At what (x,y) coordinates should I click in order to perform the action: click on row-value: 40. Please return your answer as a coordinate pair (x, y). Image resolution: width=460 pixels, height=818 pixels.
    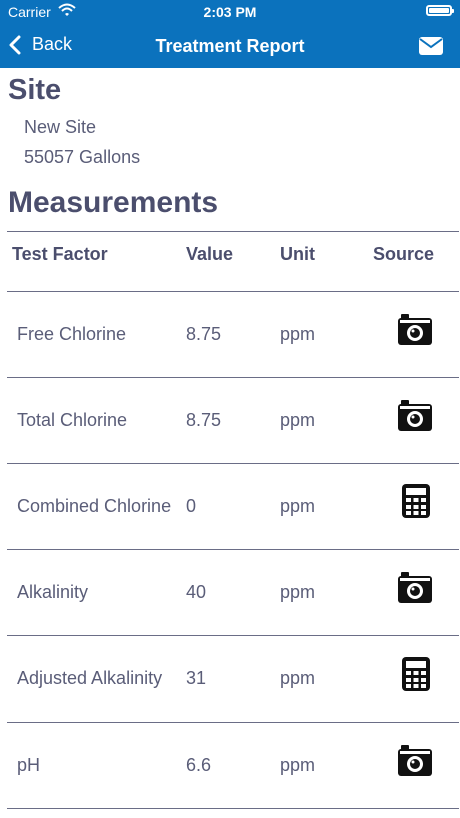
    Looking at the image, I should click on (196, 592).